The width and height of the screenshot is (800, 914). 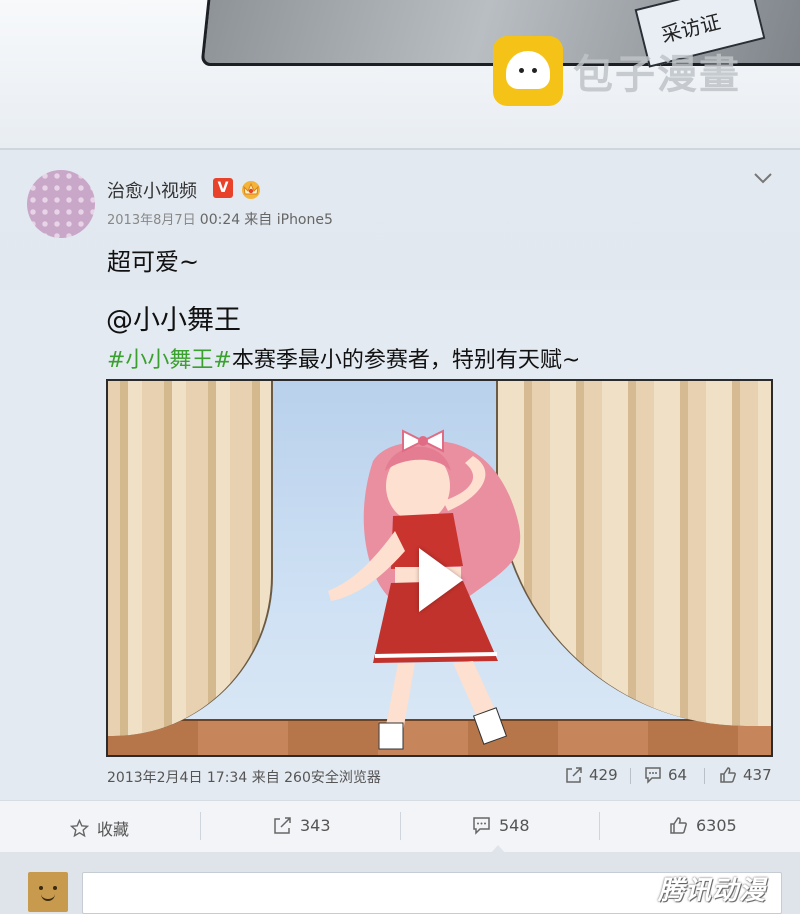 I want to click on post-source: 来自 iPhone5, so click(x=288, y=220).